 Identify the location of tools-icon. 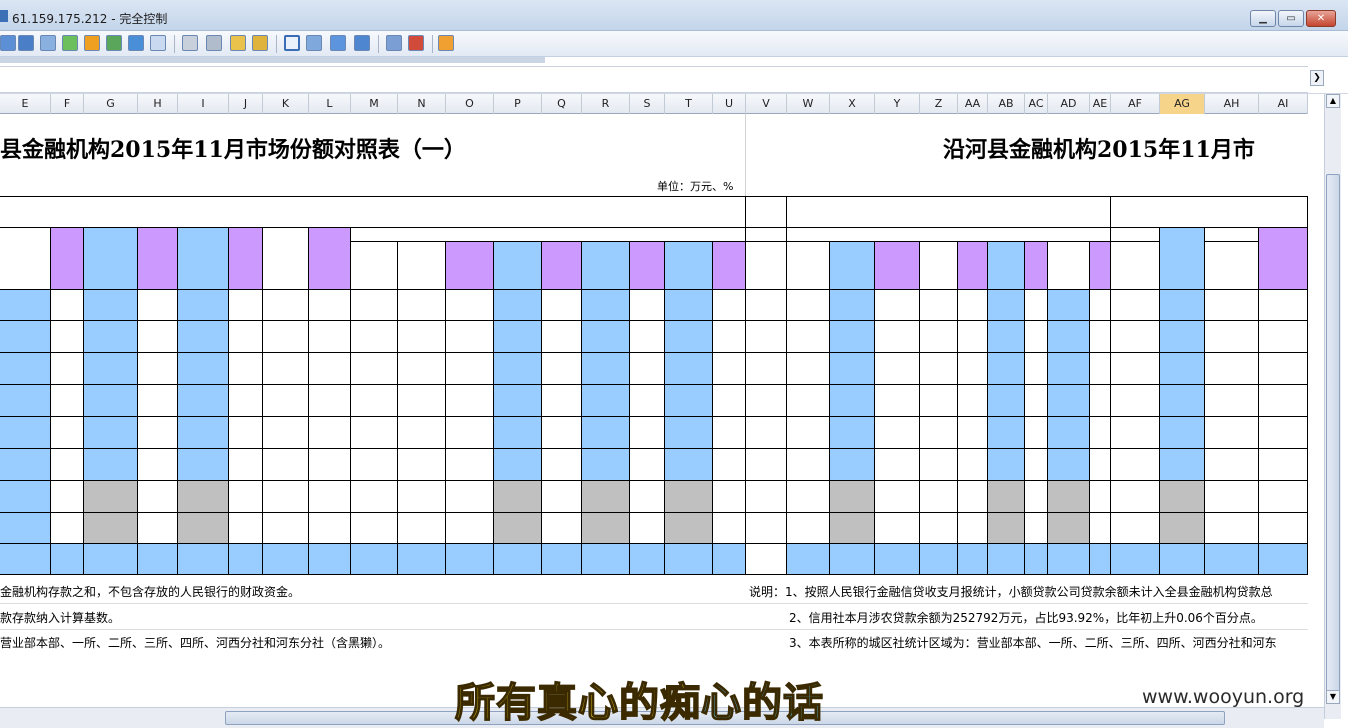
(416, 43).